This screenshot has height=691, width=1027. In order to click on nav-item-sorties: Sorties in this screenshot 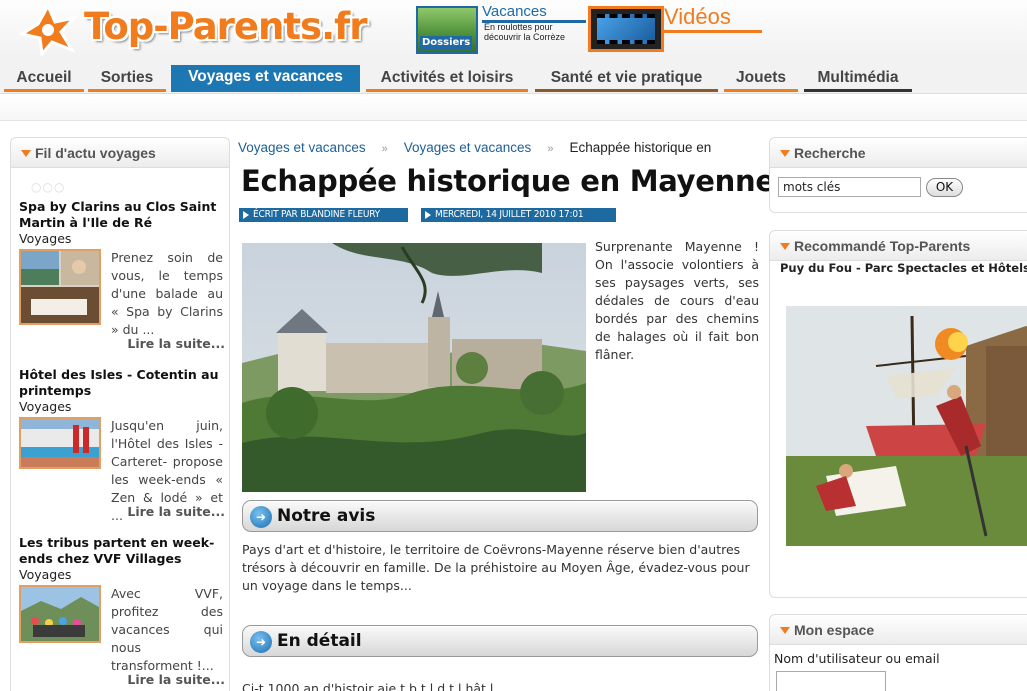, I will do `click(127, 79)`.